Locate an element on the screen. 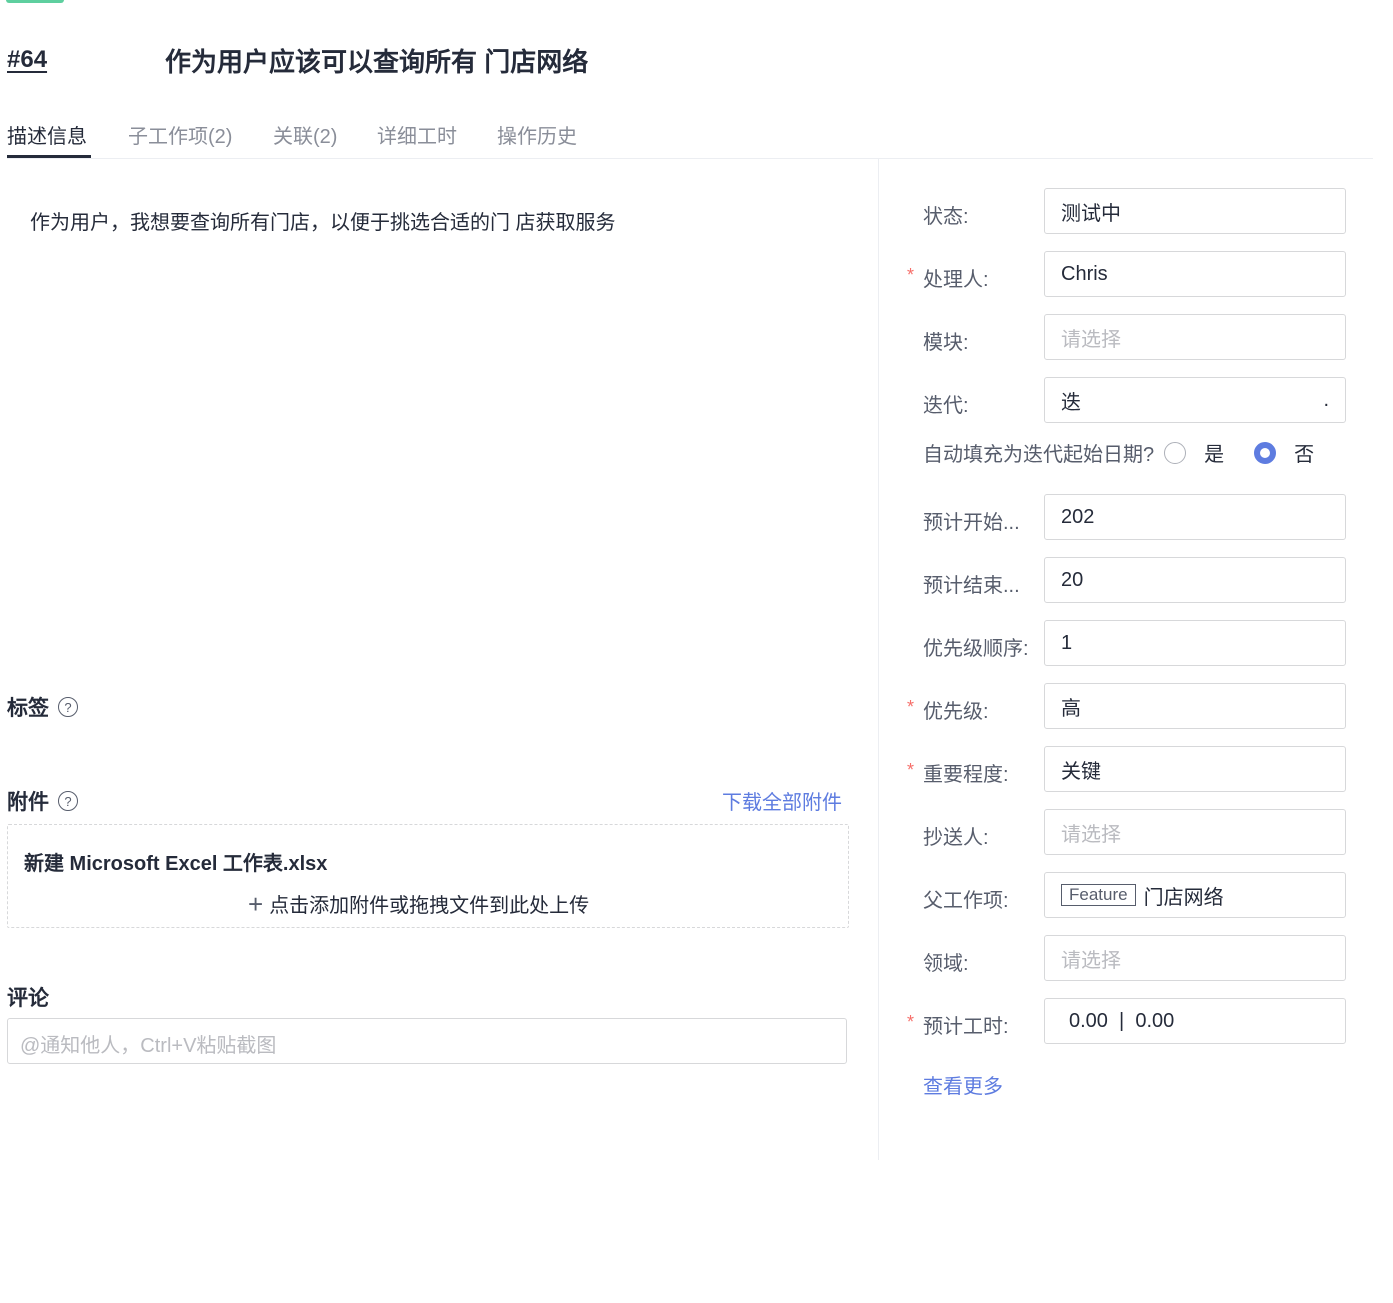  tab-subtasks: 子工作项(2) is located at coordinates (180, 134).